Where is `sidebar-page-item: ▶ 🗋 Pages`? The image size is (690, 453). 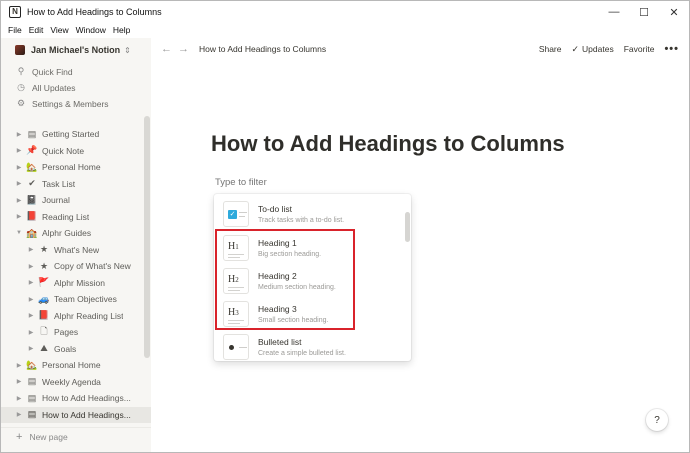 sidebar-page-item: ▶ 🗋 Pages is located at coordinates (76, 332).